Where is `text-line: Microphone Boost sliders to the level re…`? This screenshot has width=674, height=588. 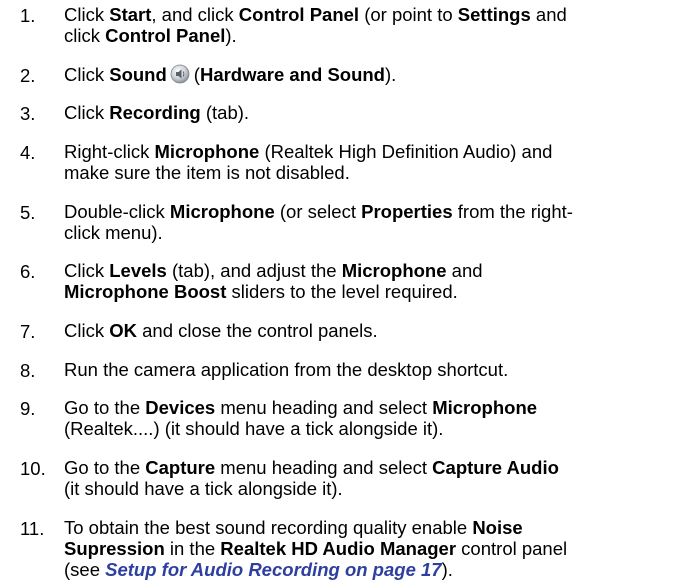 text-line: Microphone Boost sliders to the level re… is located at coordinates (364, 291).